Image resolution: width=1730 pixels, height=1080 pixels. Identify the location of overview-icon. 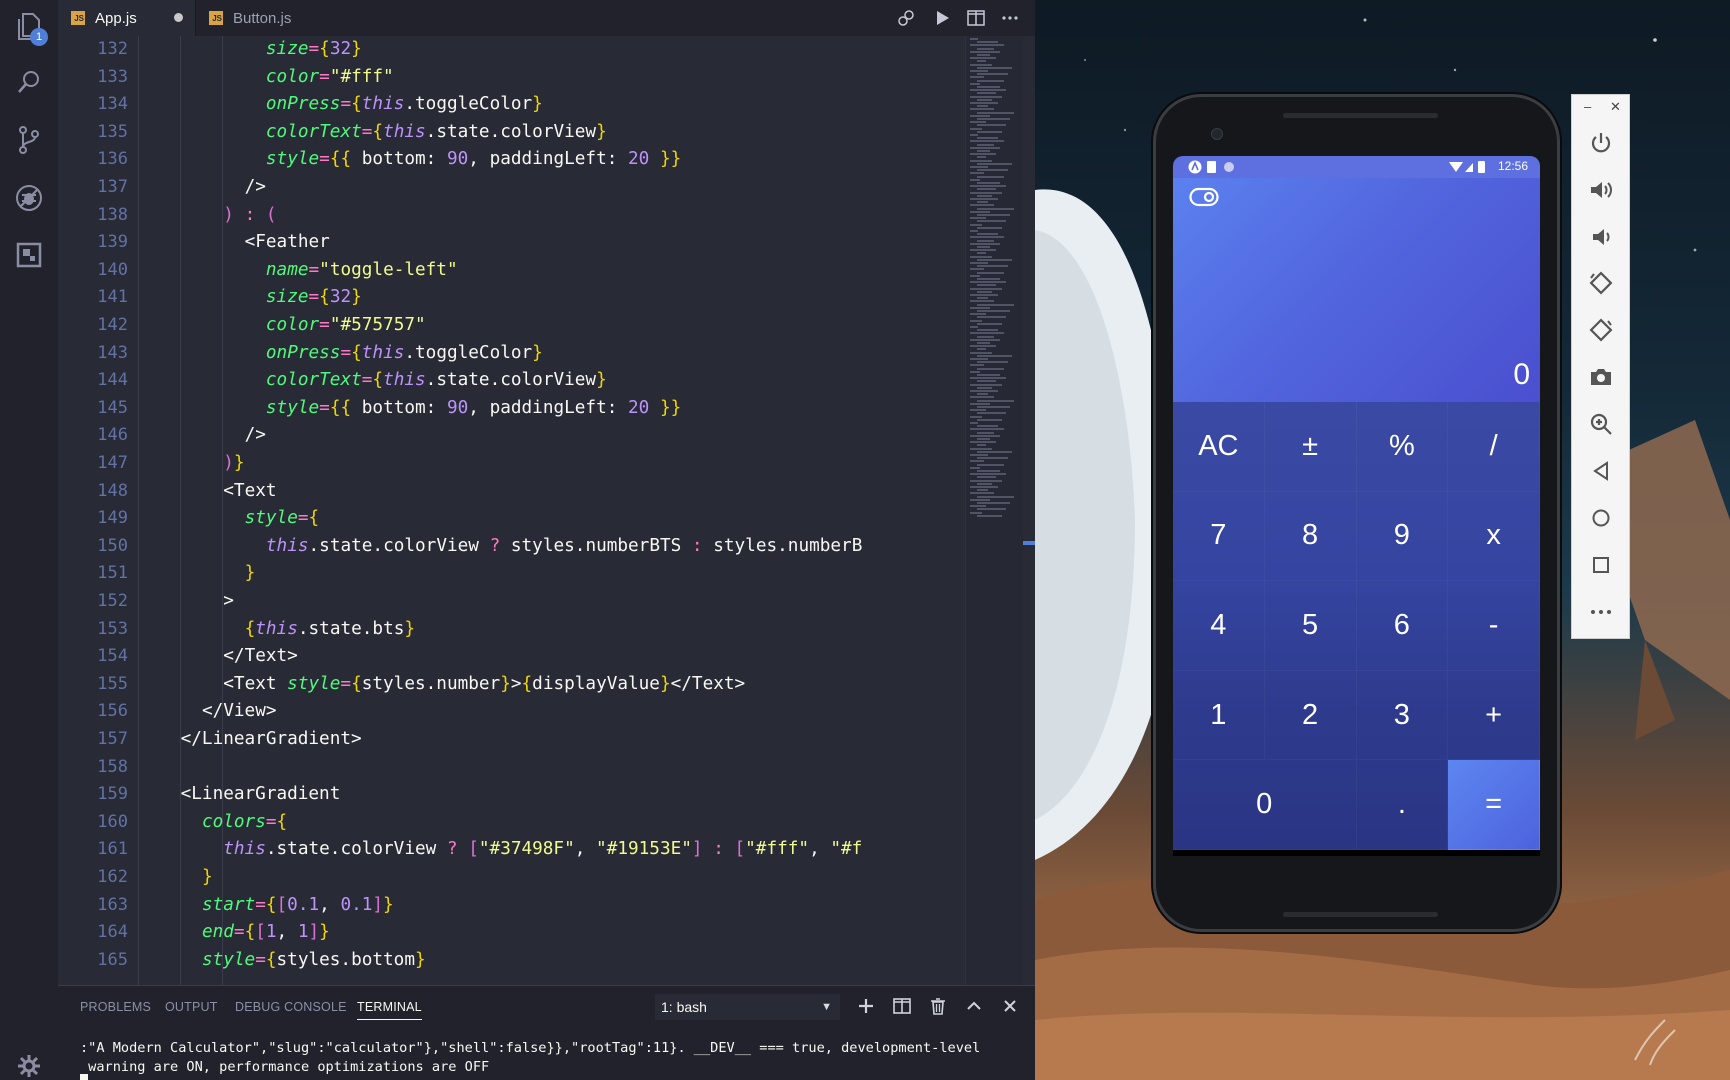
(1601, 565).